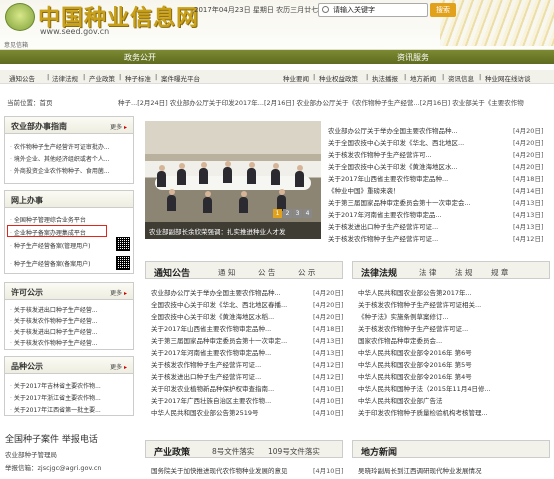 This screenshot has width=554, height=479. Describe the element at coordinates (226, 272) in the screenshot. I see `tab-notice: 通 知` at that location.